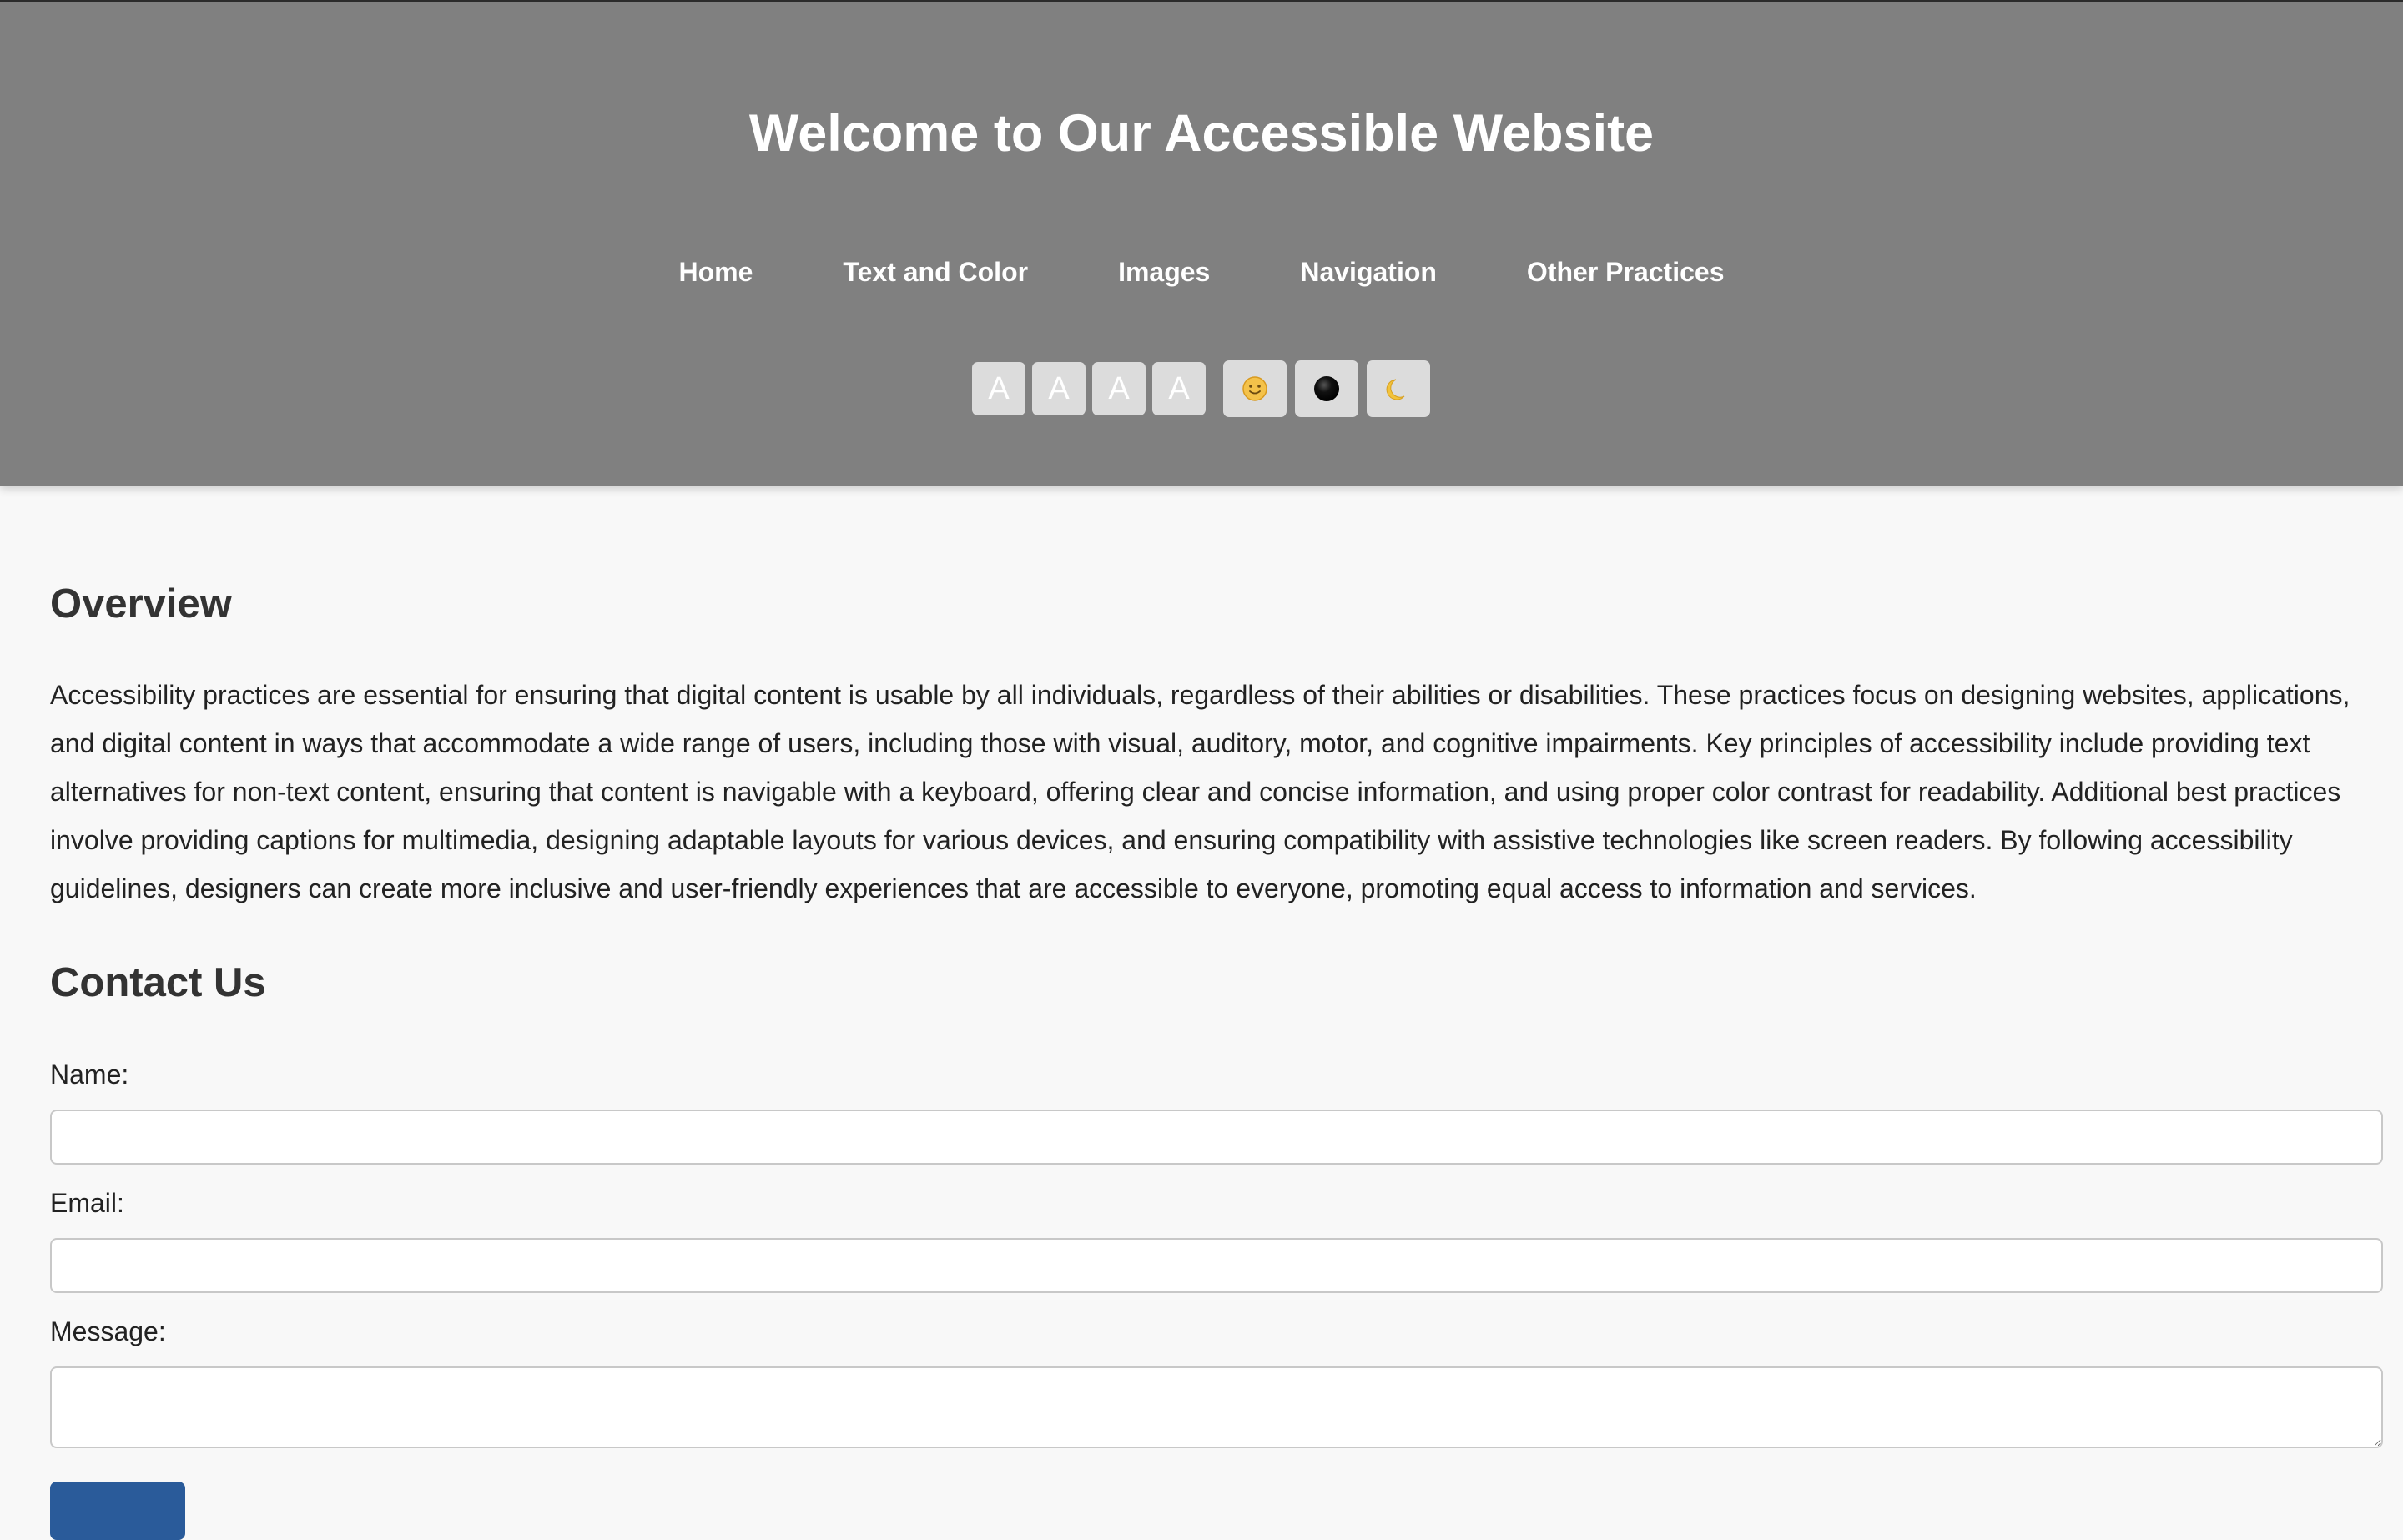 The height and width of the screenshot is (1540, 2403). What do you see at coordinates (998, 388) in the screenshot?
I see `font-size-button-1: A` at bounding box center [998, 388].